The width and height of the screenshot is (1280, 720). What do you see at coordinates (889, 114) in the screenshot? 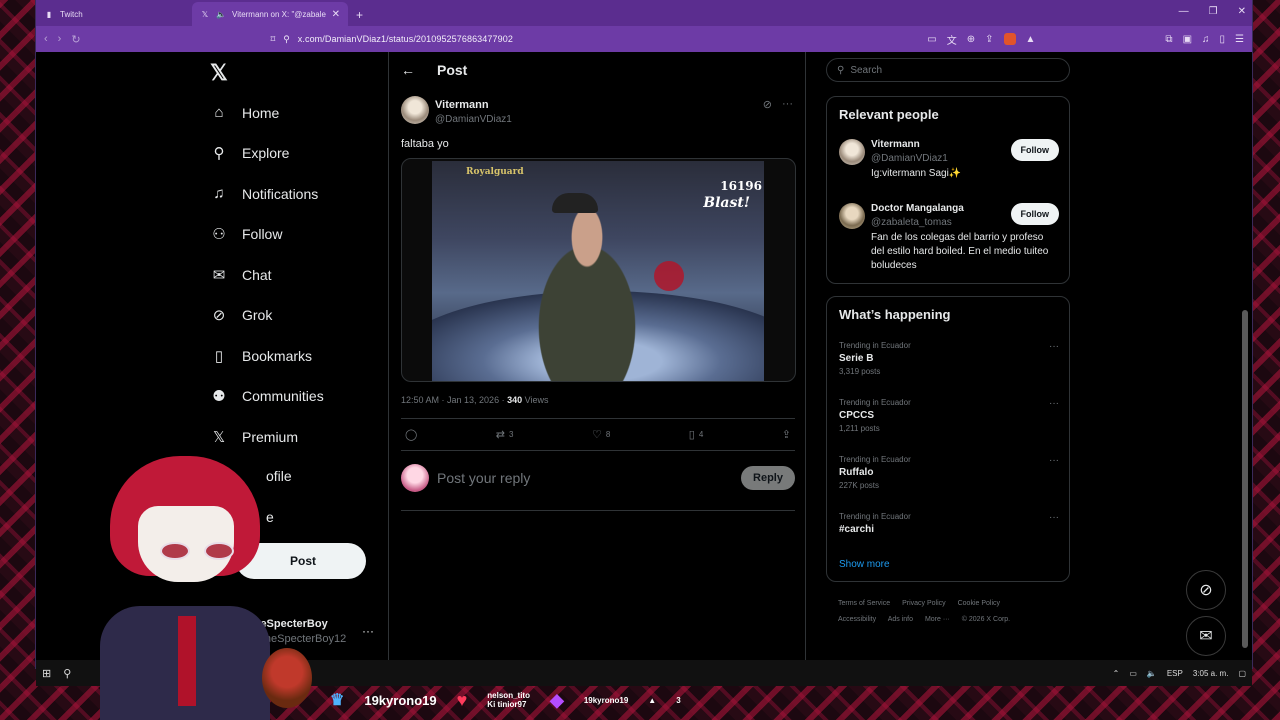
I see `relevant-people-title: Relevant people` at bounding box center [889, 114].